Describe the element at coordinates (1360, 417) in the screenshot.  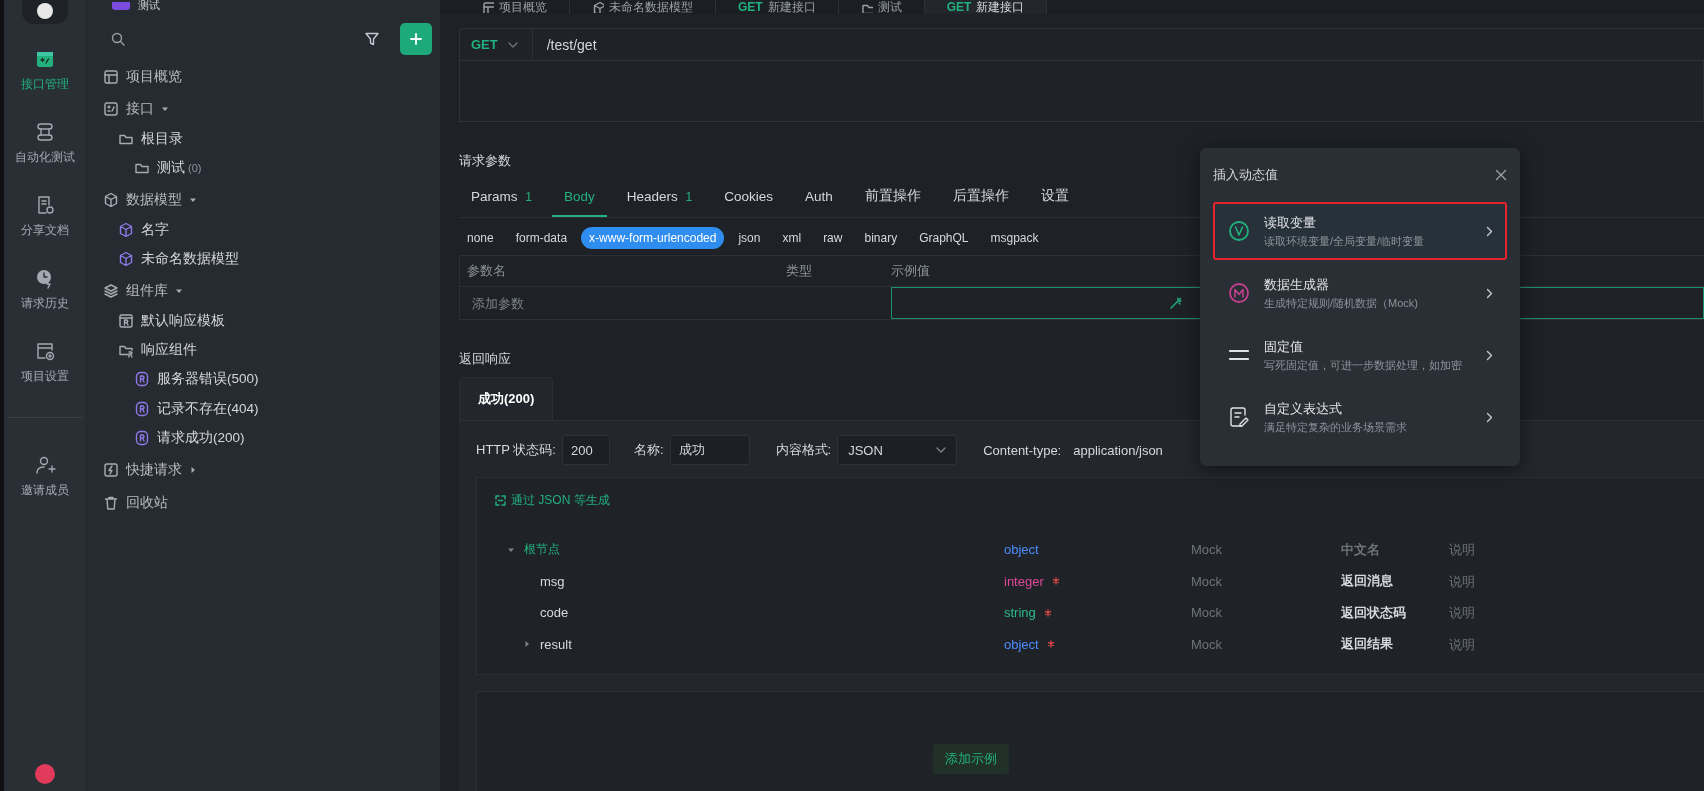
I see `menu-item: 自定义表达式 满足特定复杂的业务场景需求` at that location.